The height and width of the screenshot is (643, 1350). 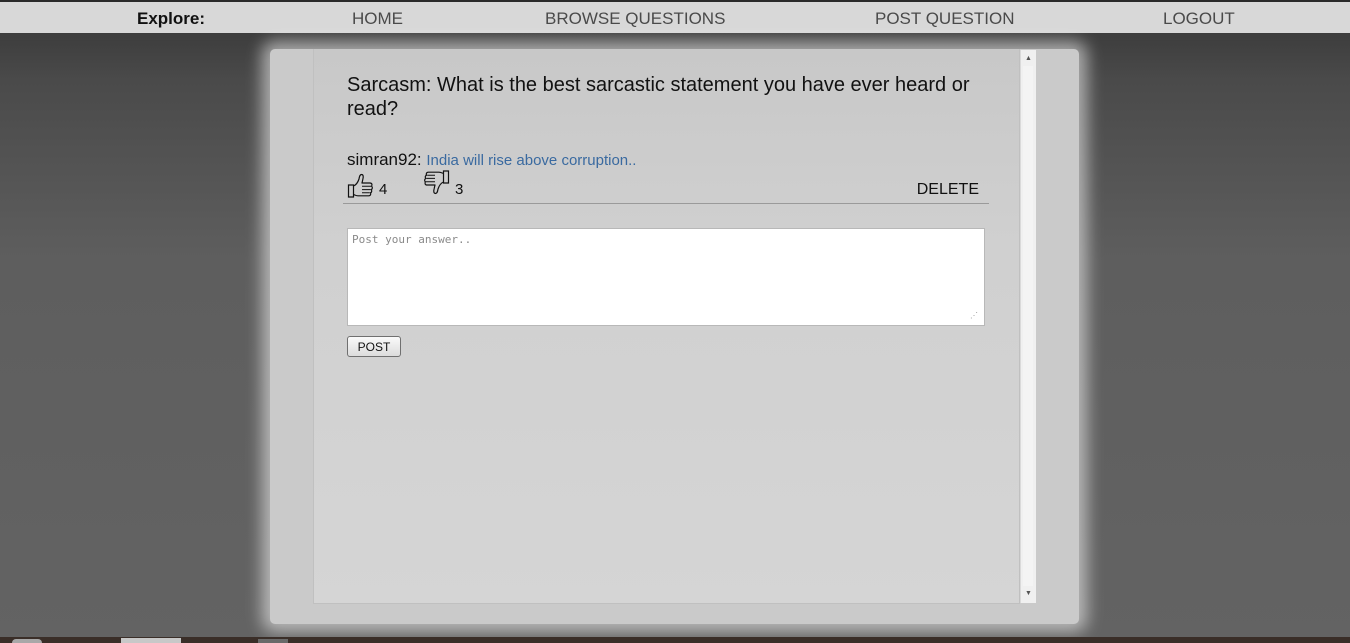 I want to click on nav-logout-link: LOGOUT, so click(x=1199, y=19).